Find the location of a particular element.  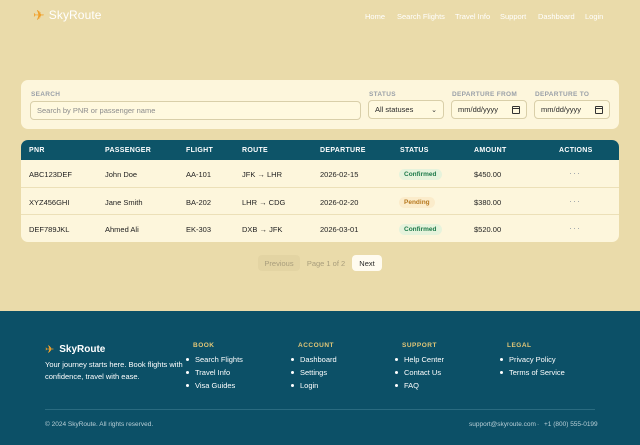

footer-col-account-title: ACCOUNT is located at coordinates (316, 345).